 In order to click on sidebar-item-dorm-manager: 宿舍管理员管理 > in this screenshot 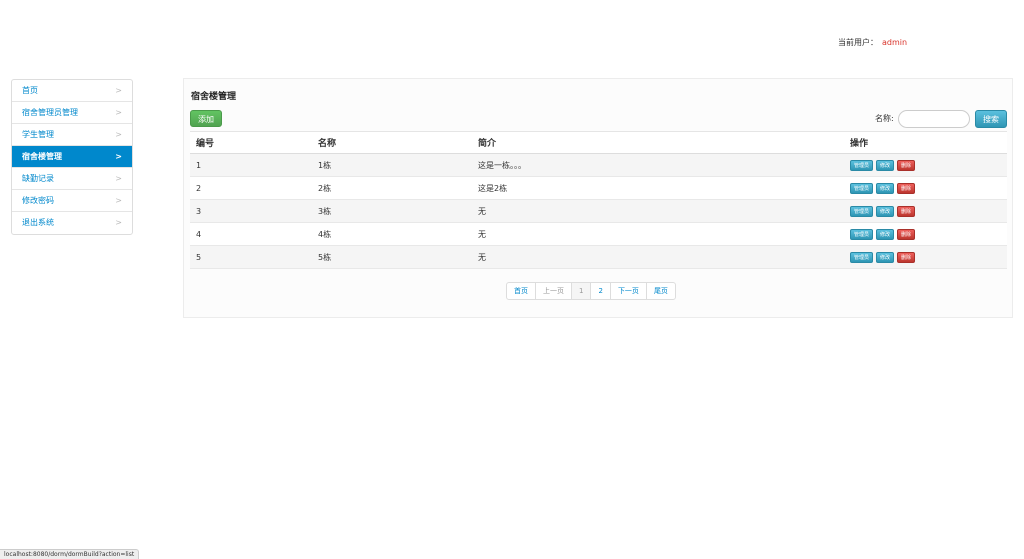, I will do `click(72, 113)`.